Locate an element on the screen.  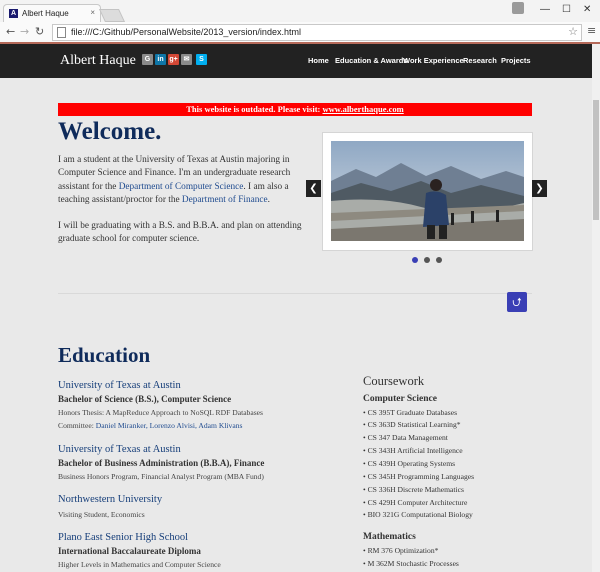
linkedin-icon: in is located at coordinates (160, 59).